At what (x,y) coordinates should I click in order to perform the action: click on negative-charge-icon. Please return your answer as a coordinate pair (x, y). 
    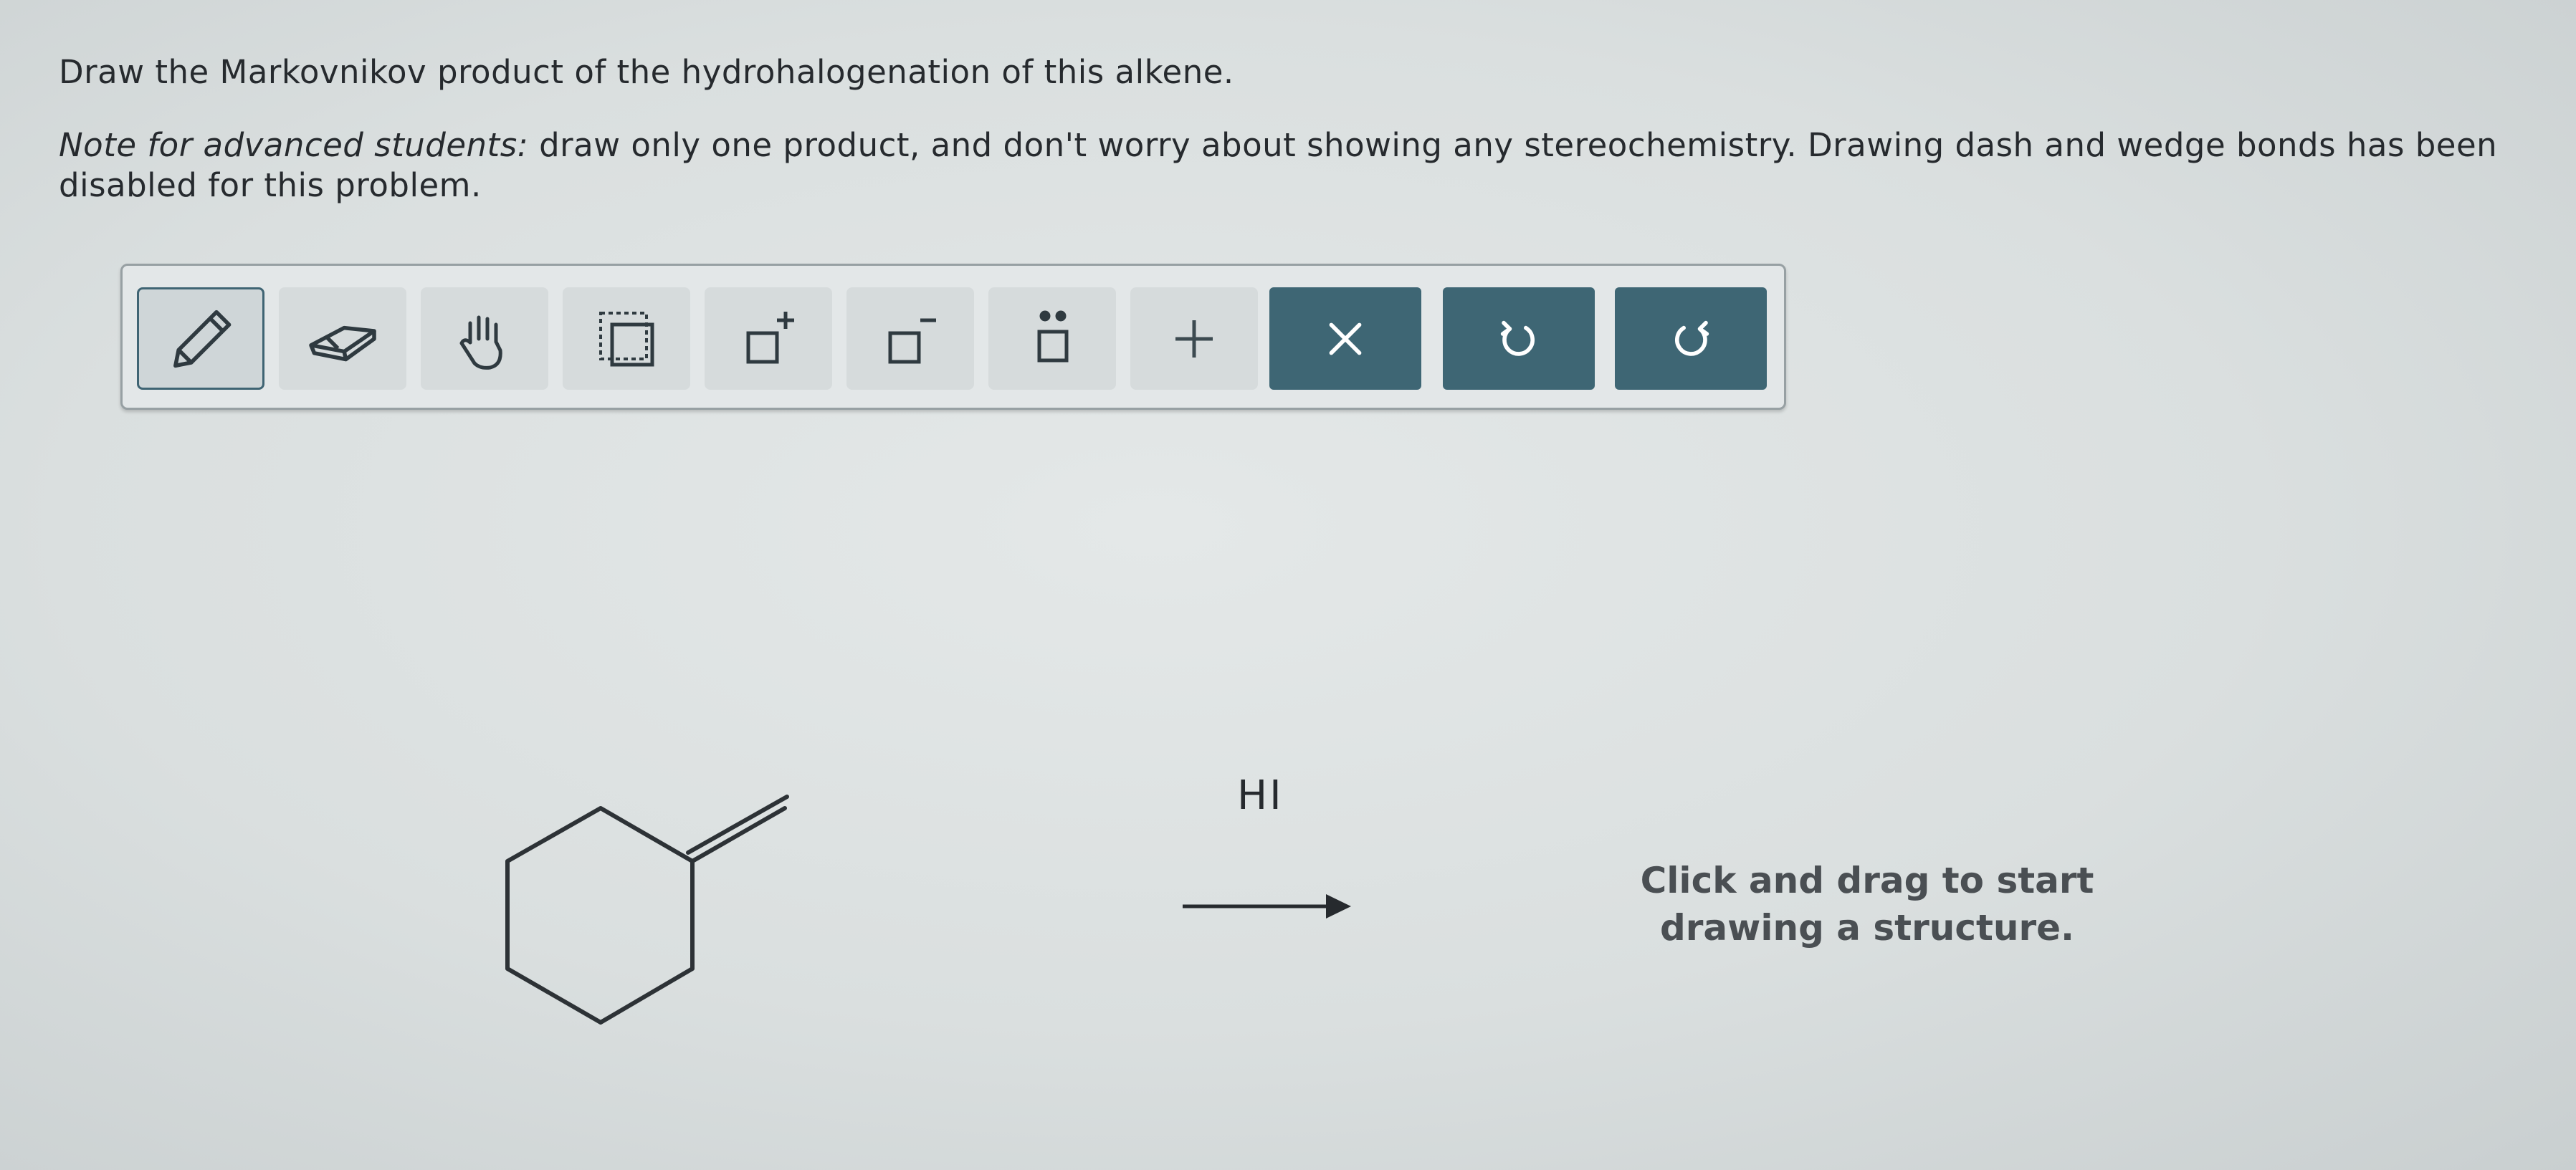
    Looking at the image, I should click on (912, 340).